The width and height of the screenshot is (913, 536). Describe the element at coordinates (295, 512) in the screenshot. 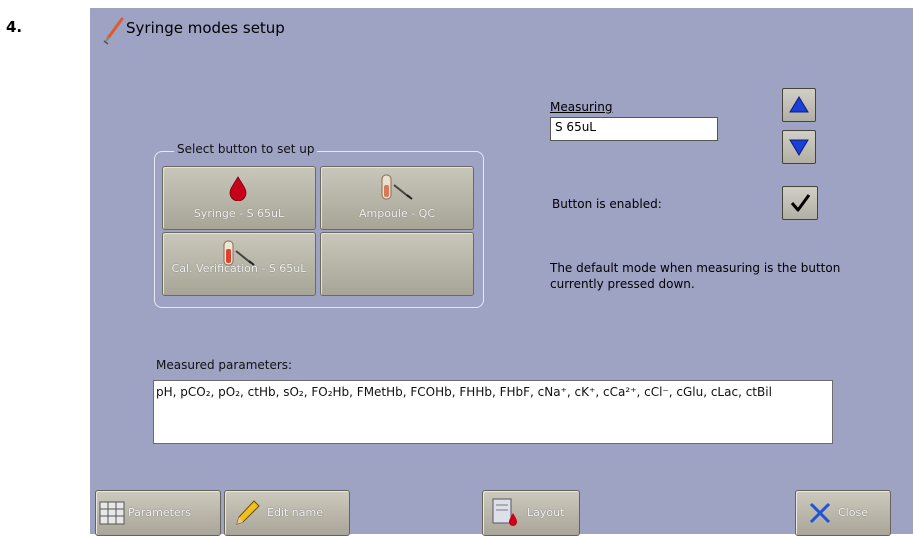

I see `edit-name-button-label: Edit name` at that location.